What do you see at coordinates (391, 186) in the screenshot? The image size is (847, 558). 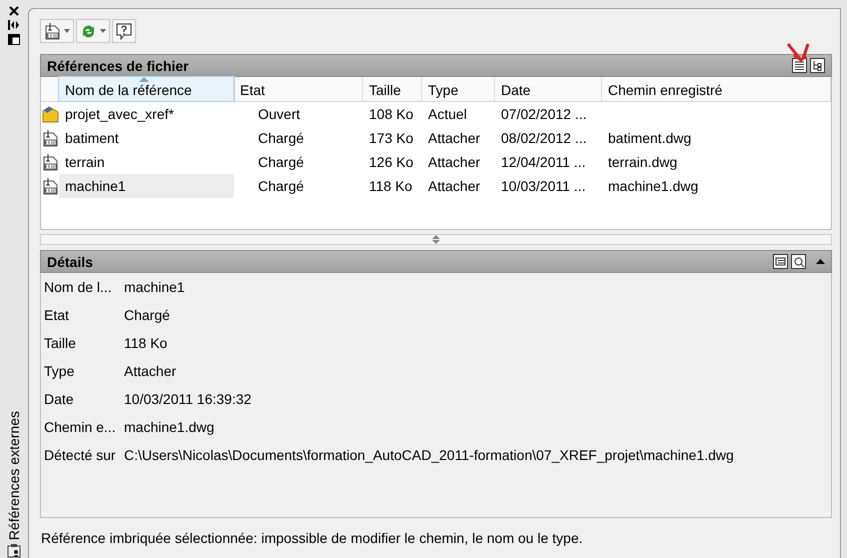 I see `size-cell-text: 118 Ko` at bounding box center [391, 186].